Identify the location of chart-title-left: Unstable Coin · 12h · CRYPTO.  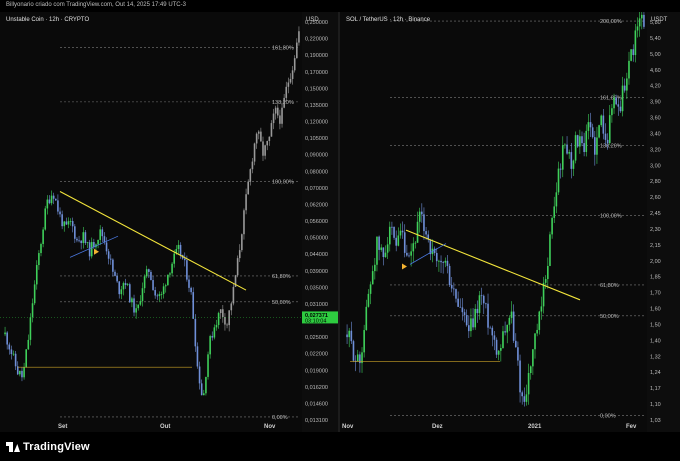
(48, 20).